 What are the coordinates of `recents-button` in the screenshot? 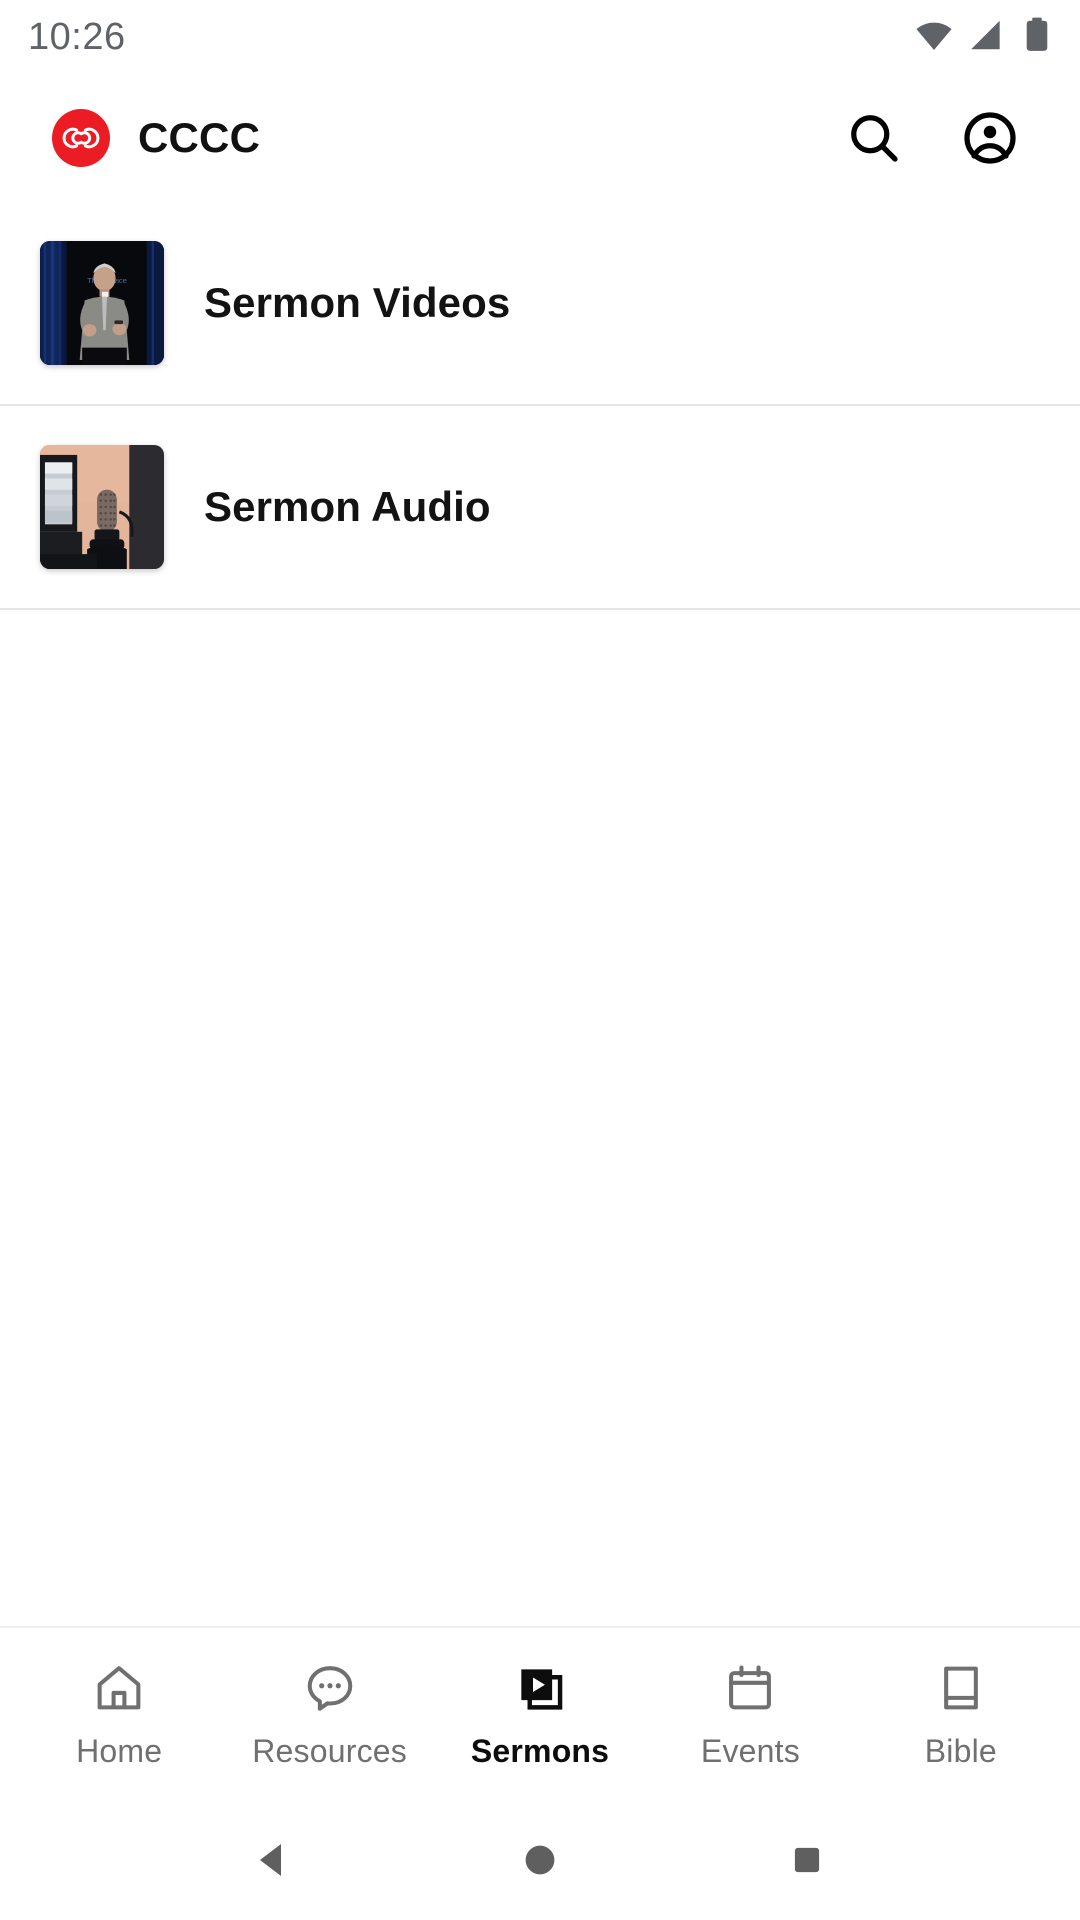 It's located at (807, 1860).